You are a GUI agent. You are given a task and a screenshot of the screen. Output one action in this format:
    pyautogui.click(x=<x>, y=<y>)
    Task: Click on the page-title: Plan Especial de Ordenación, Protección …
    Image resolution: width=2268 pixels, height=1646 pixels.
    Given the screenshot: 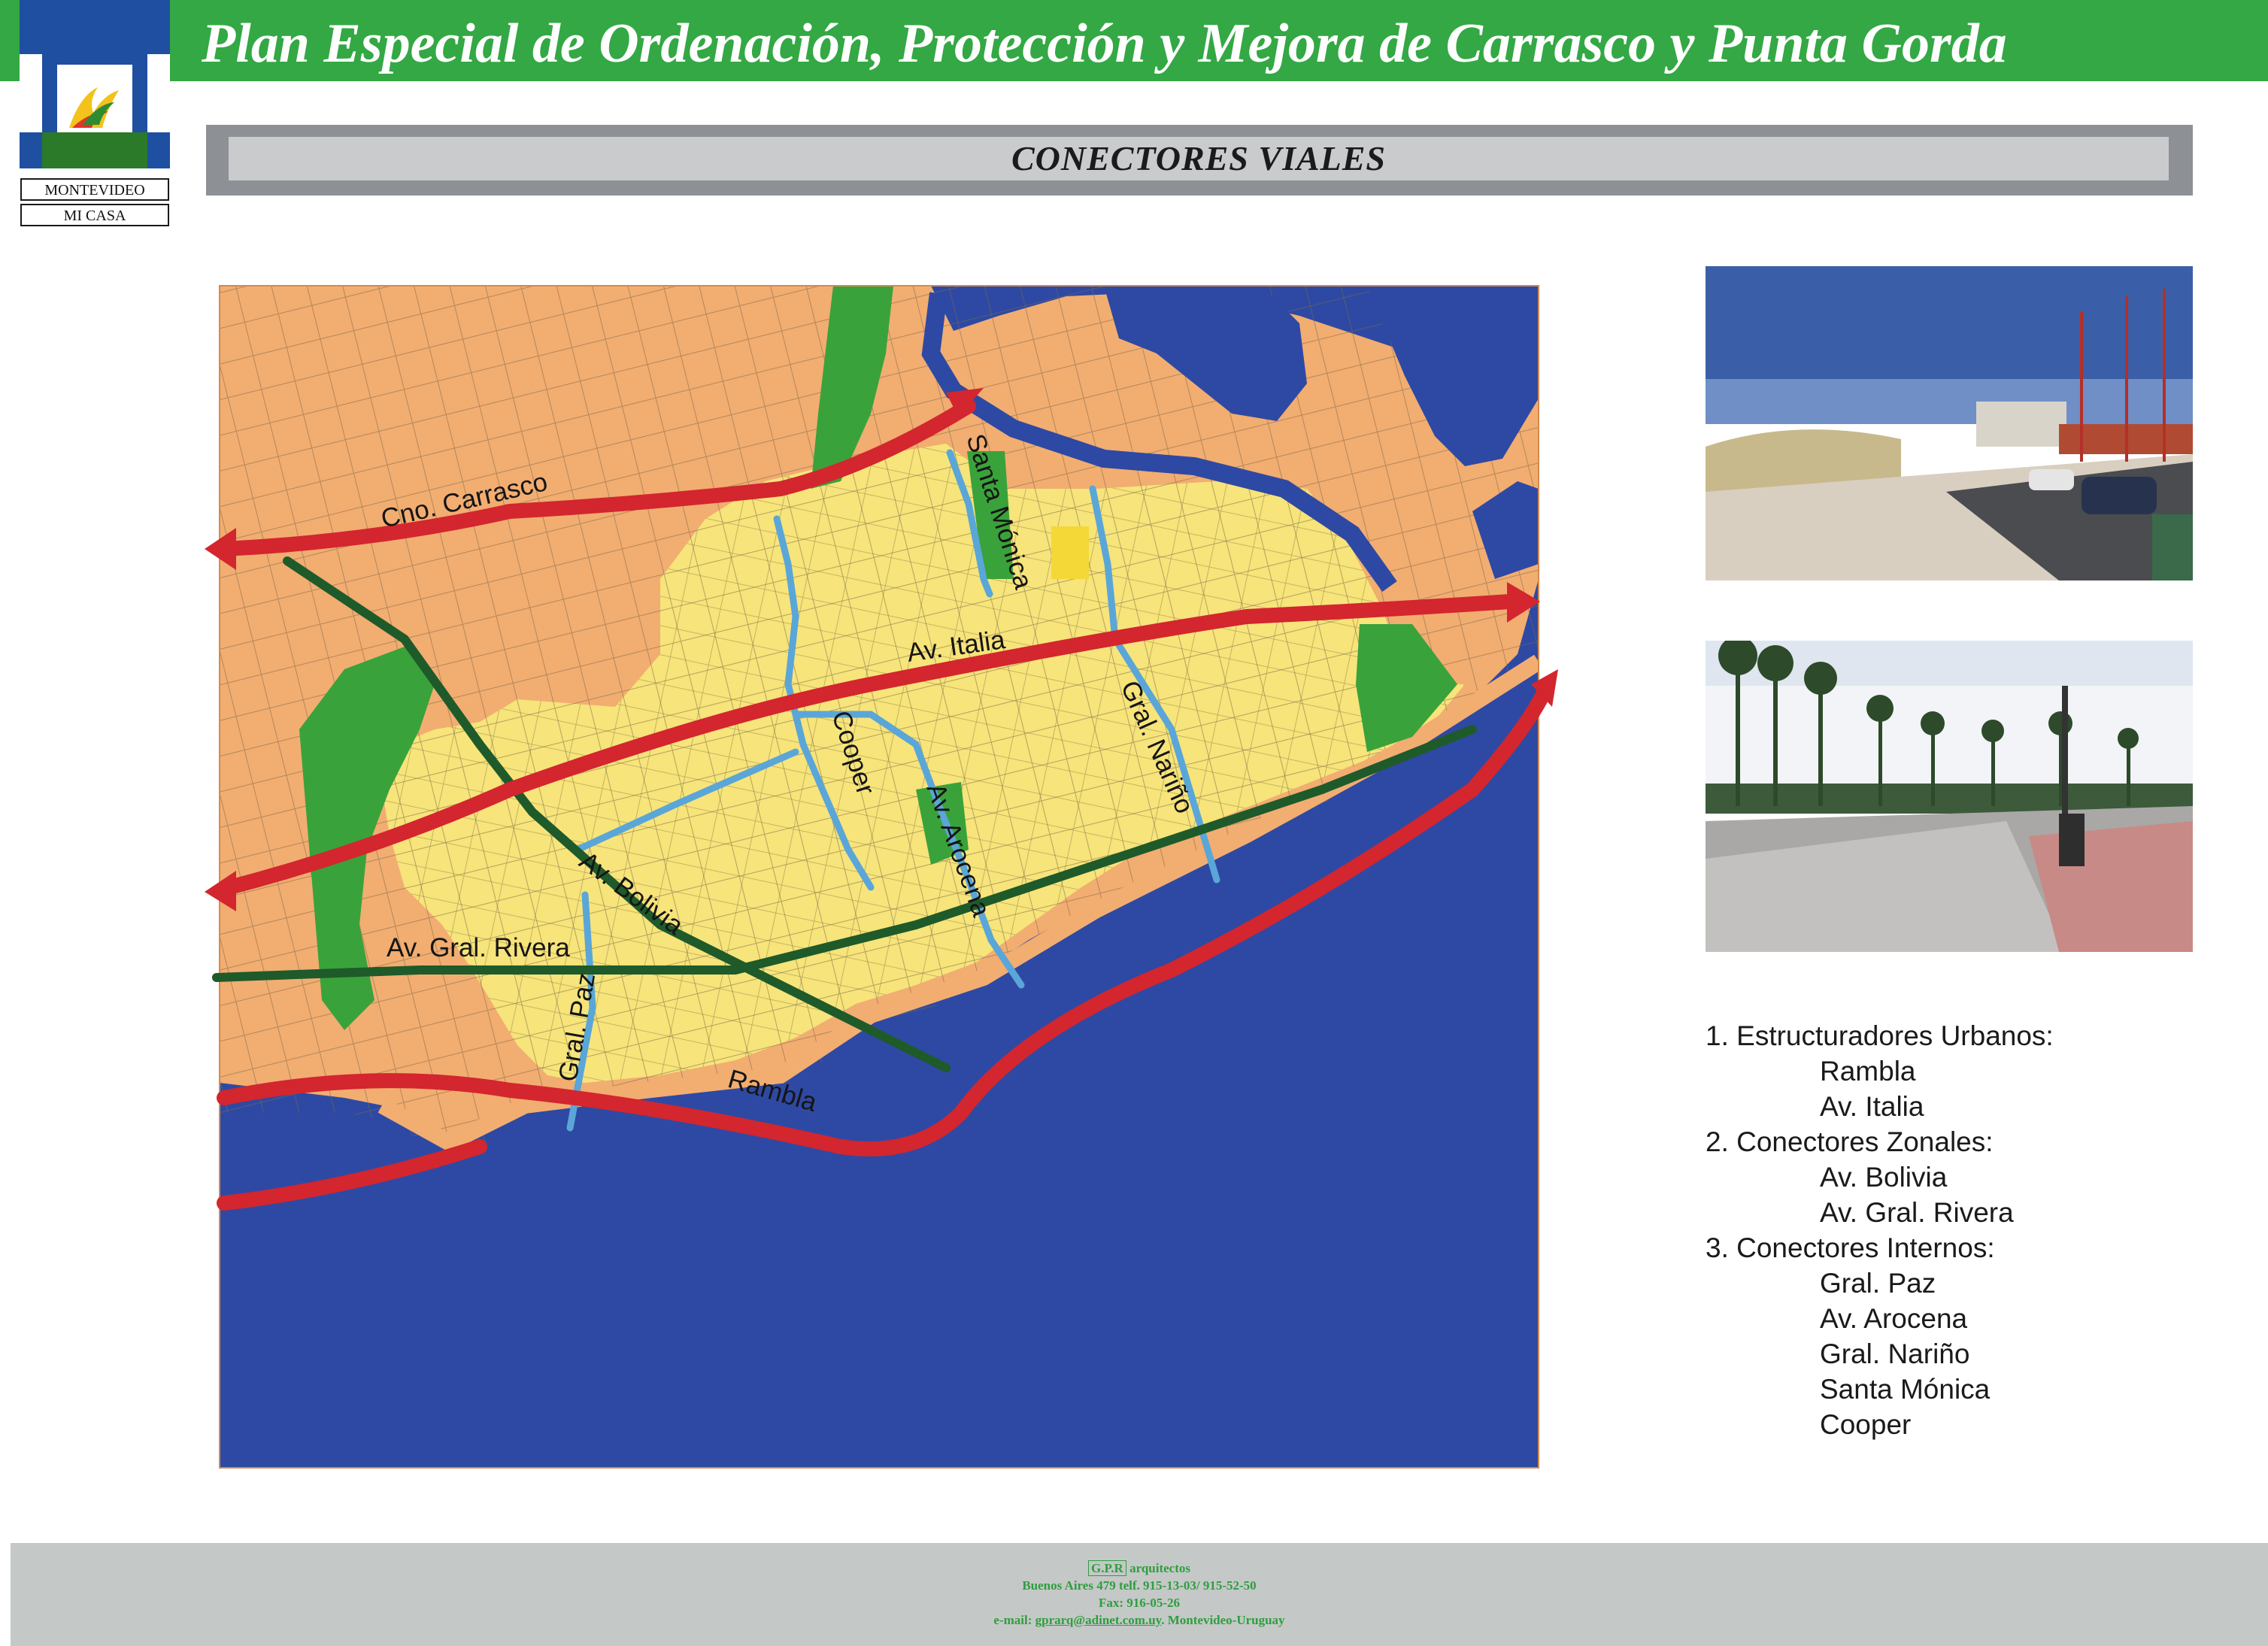 What is the action you would take?
    pyautogui.click(x=1104, y=43)
    